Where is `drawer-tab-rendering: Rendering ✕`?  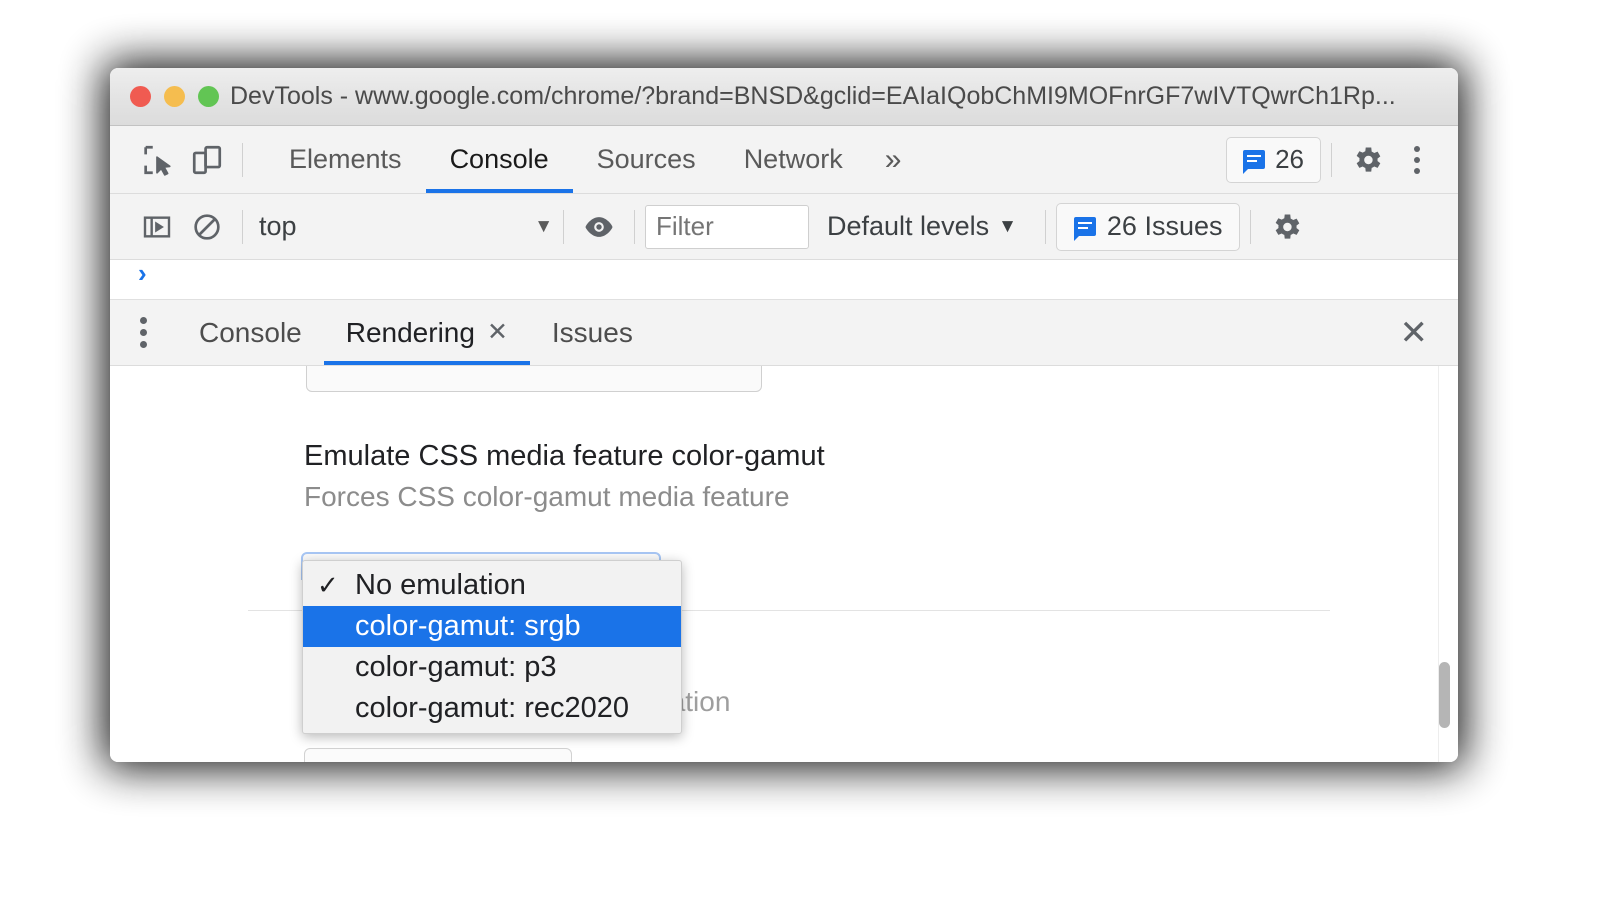
drawer-tab-rendering: Rendering ✕ is located at coordinates (427, 332).